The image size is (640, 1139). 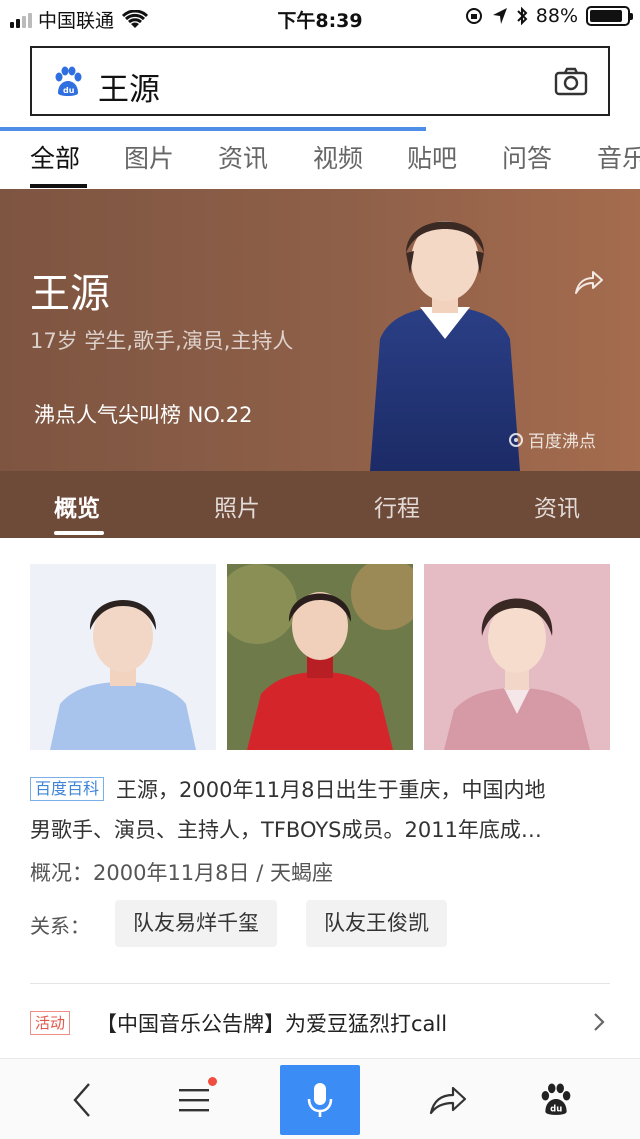 What do you see at coordinates (618, 157) in the screenshot?
I see `tab-music: 音乐` at bounding box center [618, 157].